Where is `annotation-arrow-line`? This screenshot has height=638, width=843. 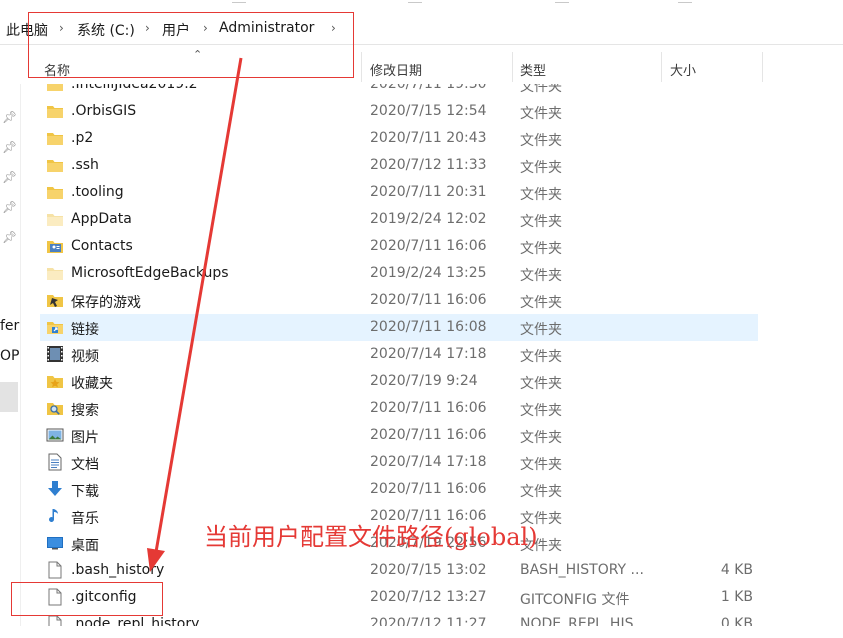 annotation-arrow-line is located at coordinates (198, 305).